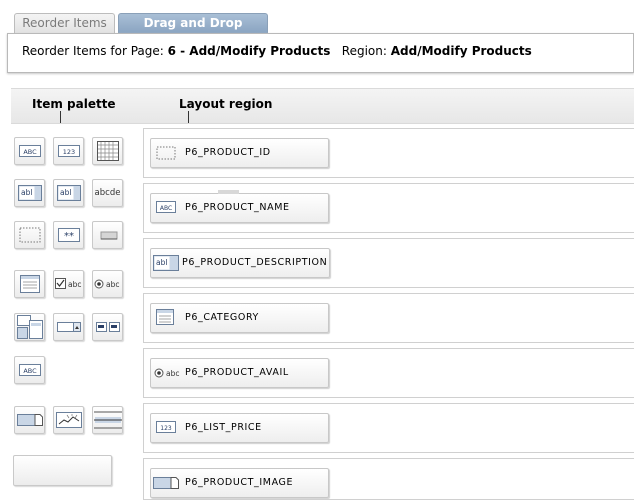 This screenshot has height=500, width=634. What do you see at coordinates (388, 428) in the screenshot?
I see `layout-row: 123 P6_LIST_PRICE` at bounding box center [388, 428].